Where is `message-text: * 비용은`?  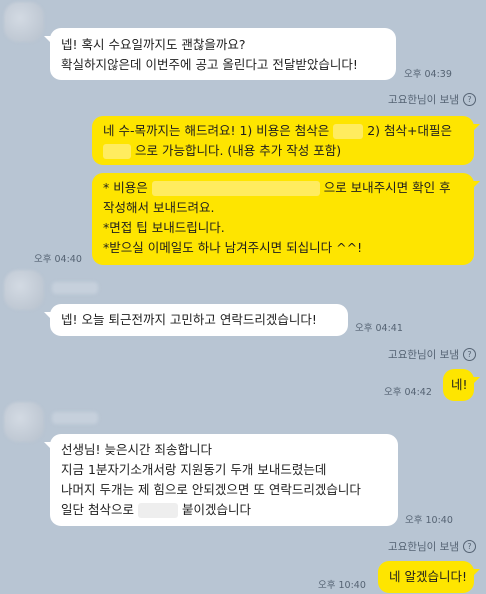
message-text: * 비용은 is located at coordinates (125, 187).